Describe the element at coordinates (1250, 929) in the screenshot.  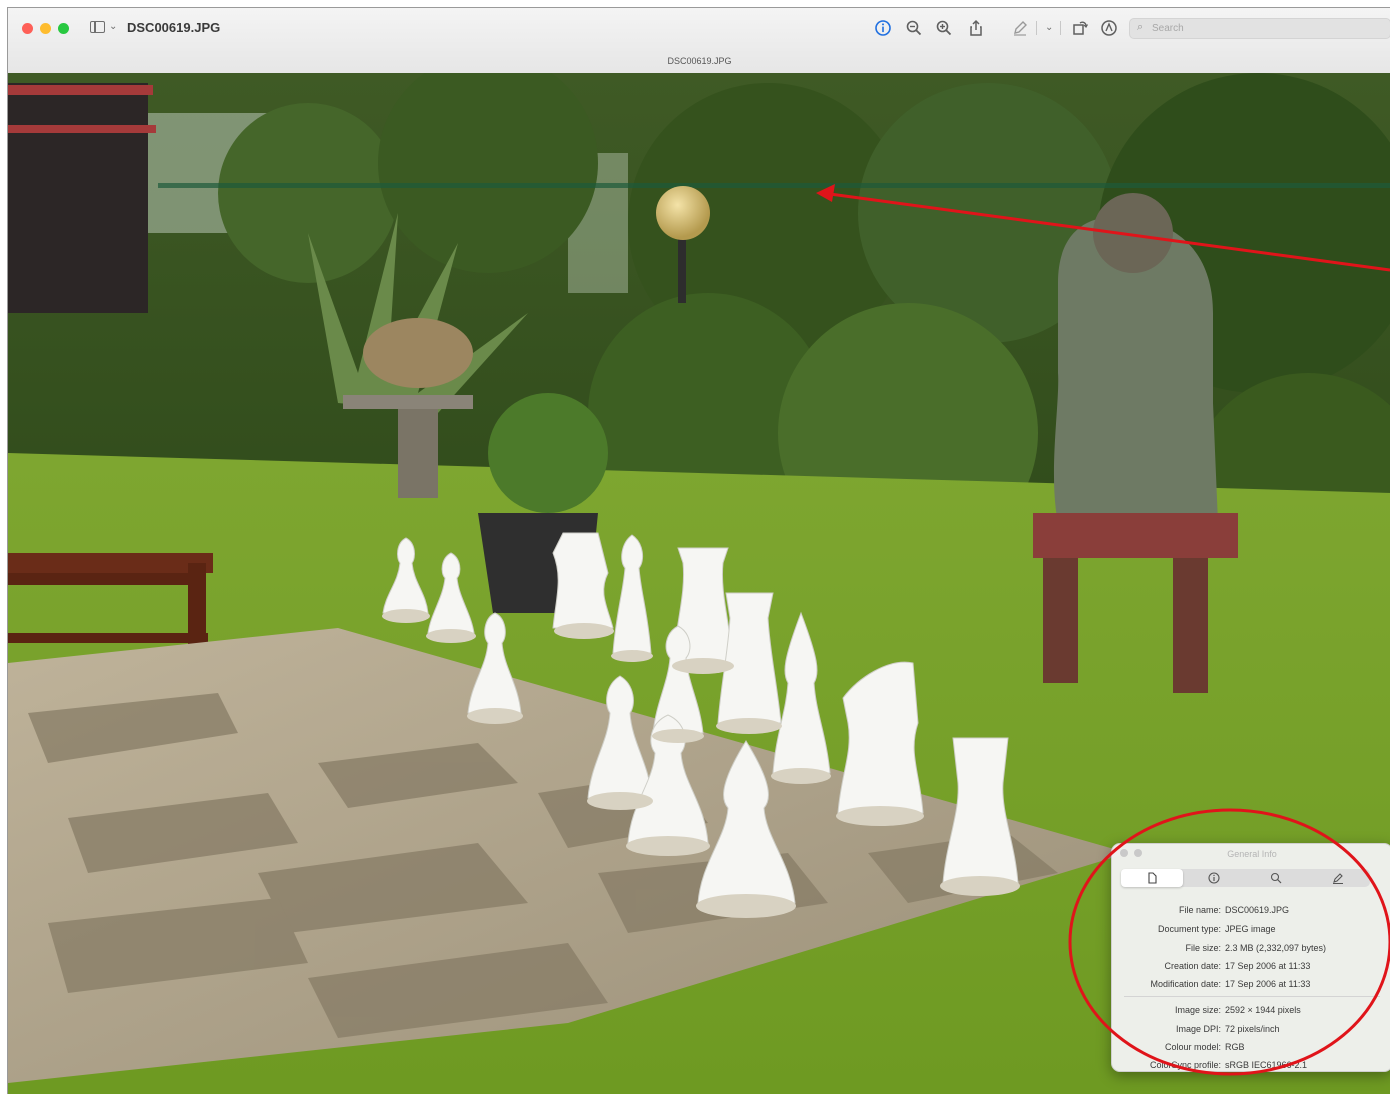
I see `row-value: JPEG image` at that location.